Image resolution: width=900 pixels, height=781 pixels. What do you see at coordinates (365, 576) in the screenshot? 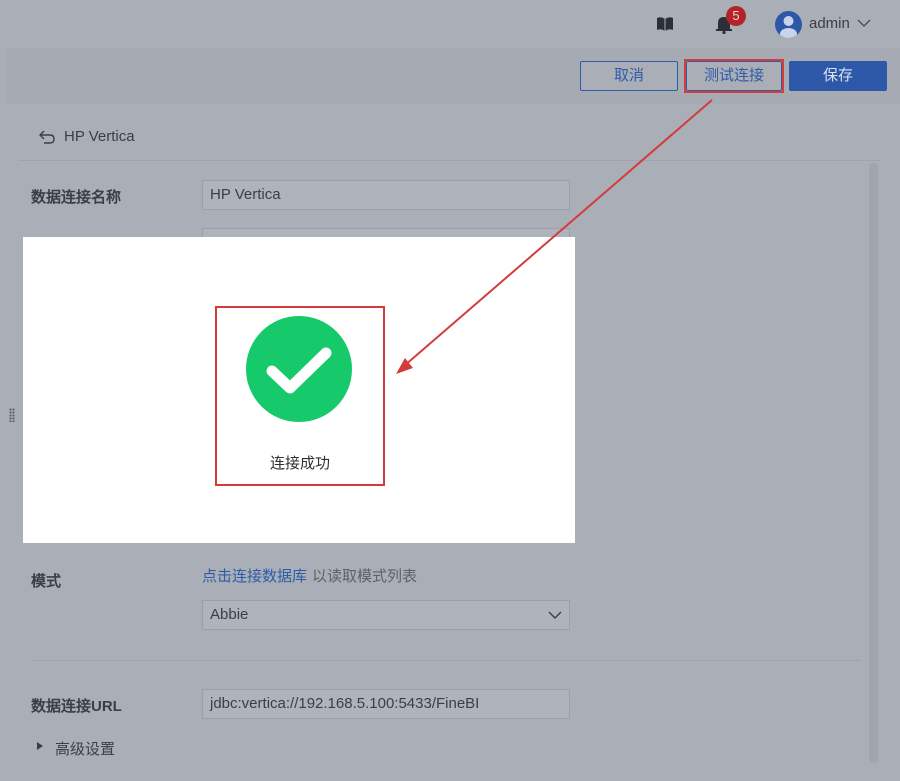
I see `schema-hint: 以读取模式列表` at bounding box center [365, 576].